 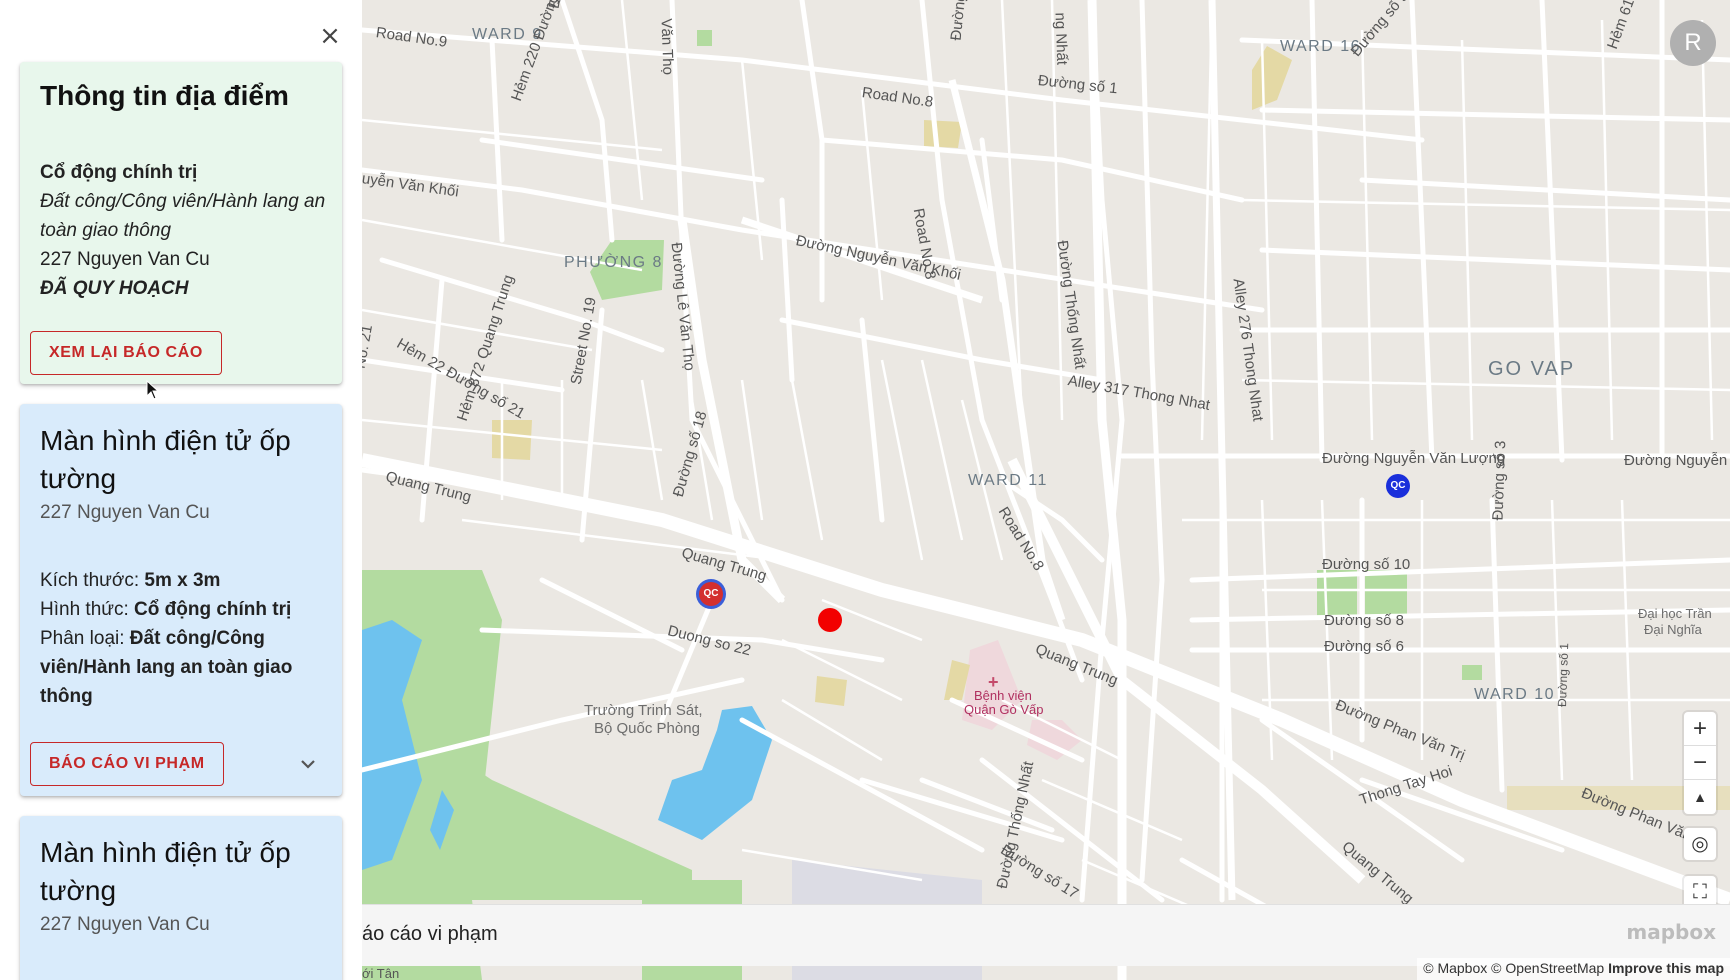 I want to click on review-report-button: XEM LẠI BÁO CÁO, so click(x=126, y=353).